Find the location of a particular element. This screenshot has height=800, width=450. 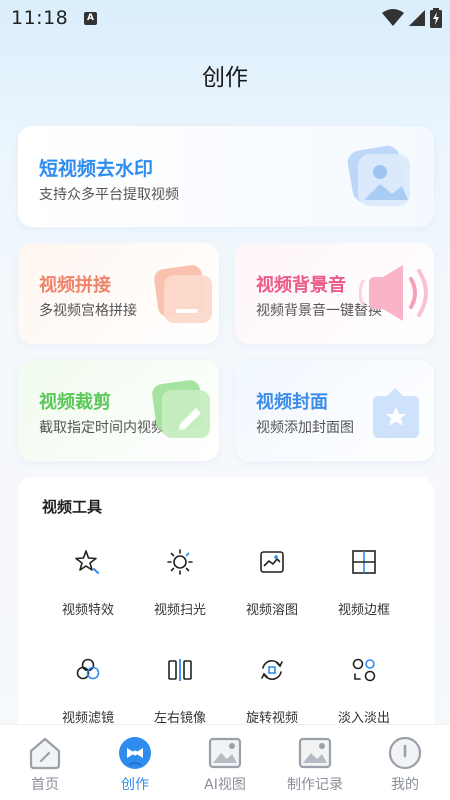

ai-image-icon is located at coordinates (225, 753).